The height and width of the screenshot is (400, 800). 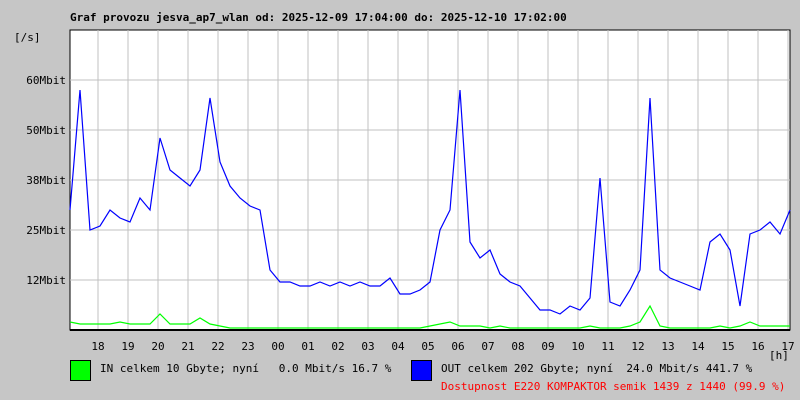 What do you see at coordinates (398, 346) in the screenshot?
I see `x-tick-label: 04` at bounding box center [398, 346].